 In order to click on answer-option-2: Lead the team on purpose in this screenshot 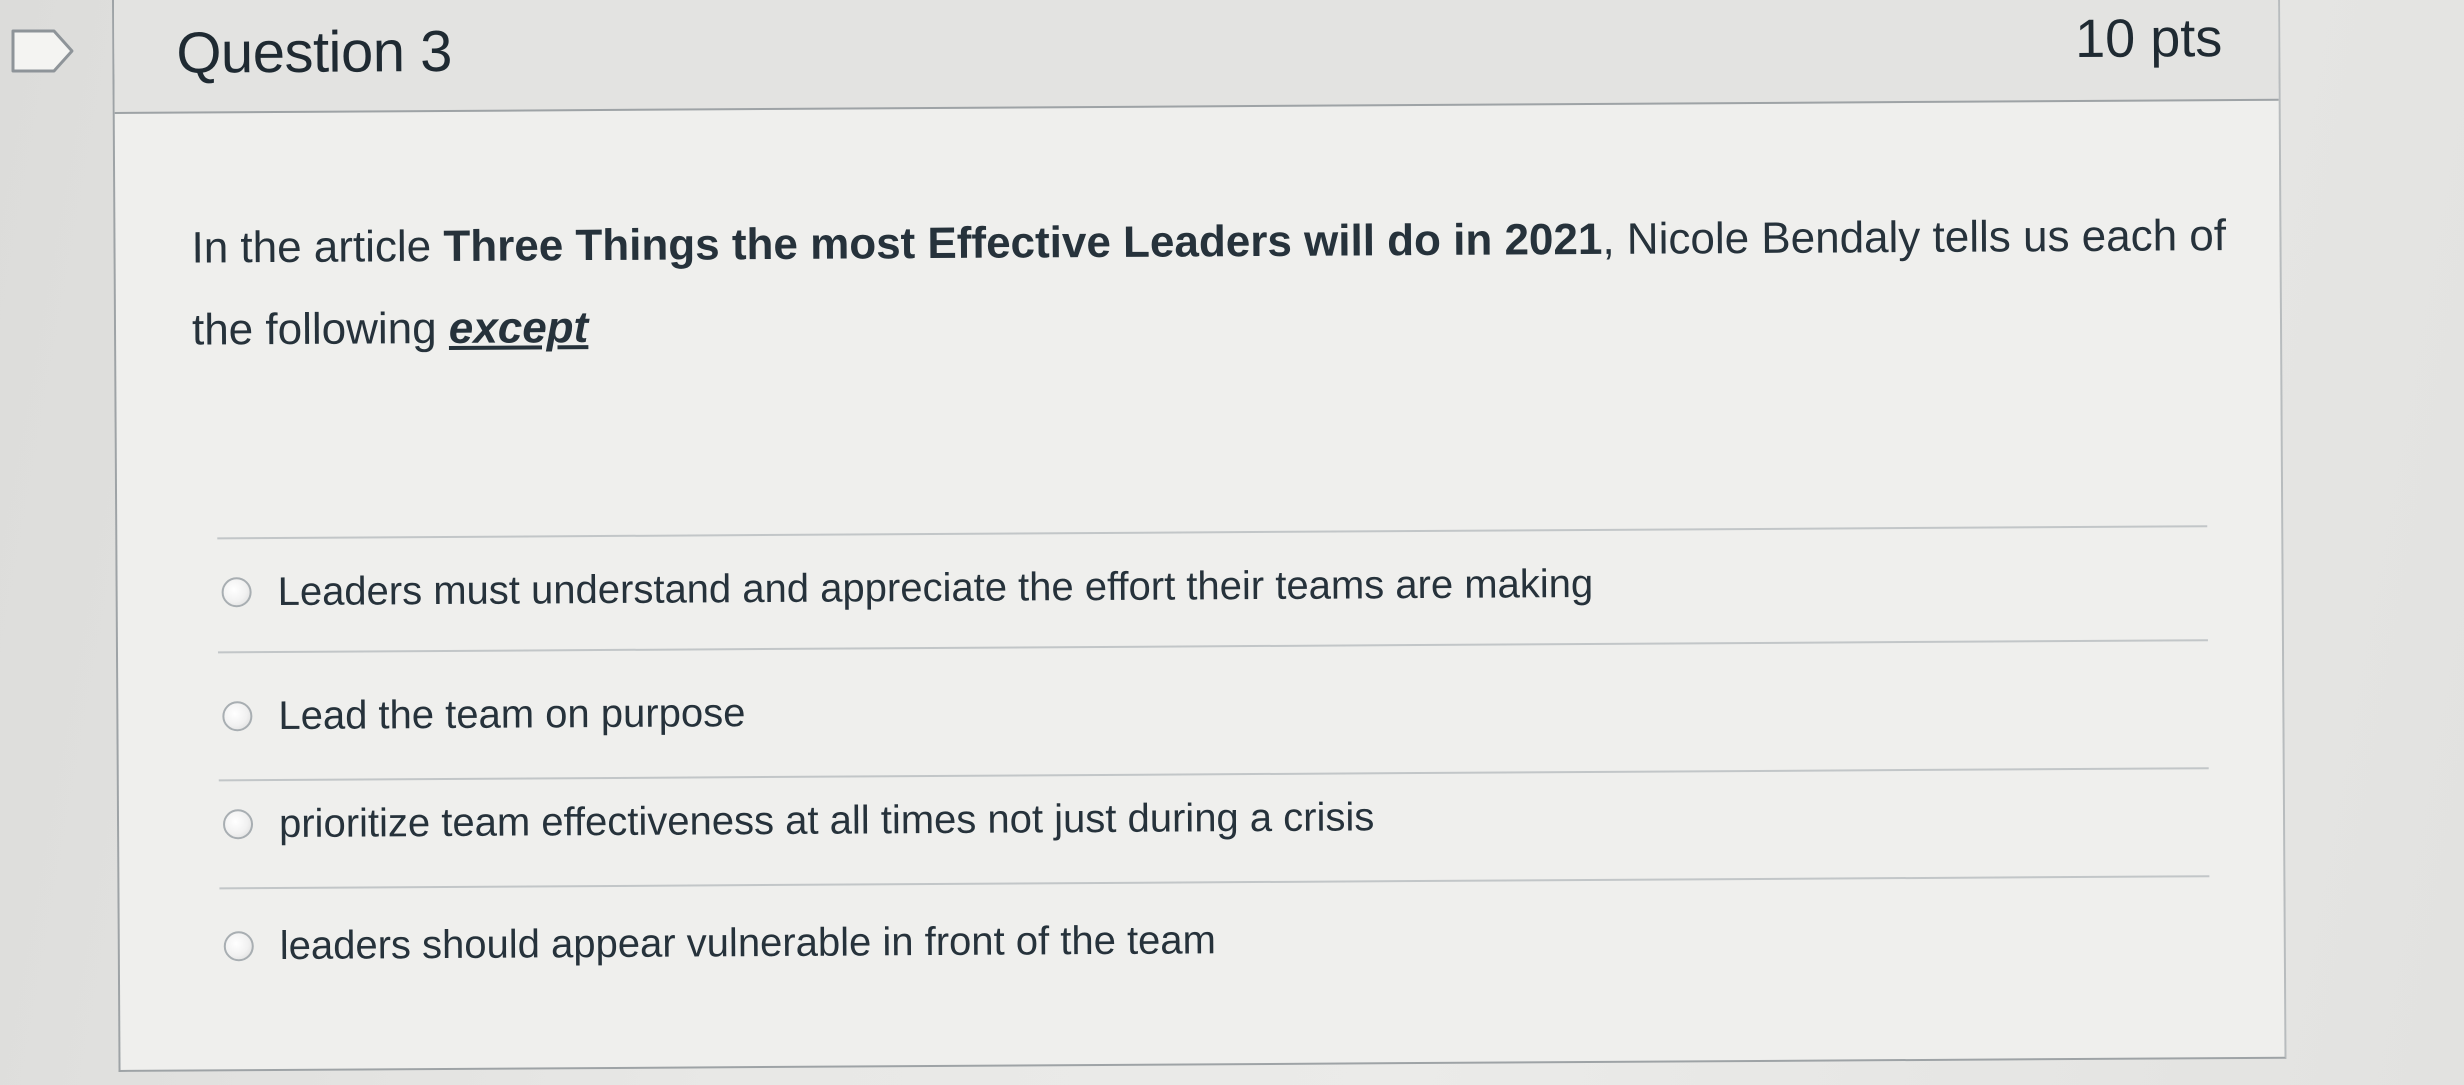, I will do `click(484, 714)`.